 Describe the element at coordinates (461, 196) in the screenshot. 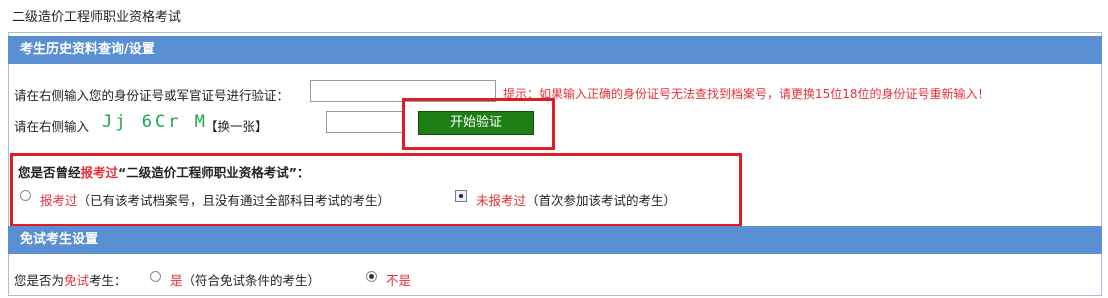

I see `radio-first-time` at that location.